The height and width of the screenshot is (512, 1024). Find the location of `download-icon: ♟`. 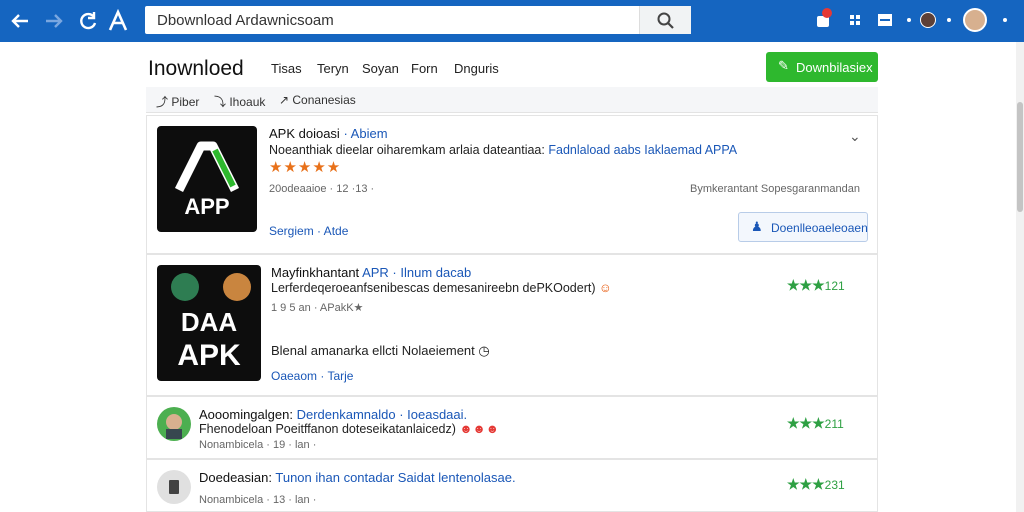

download-icon: ♟ is located at coordinates (757, 226).